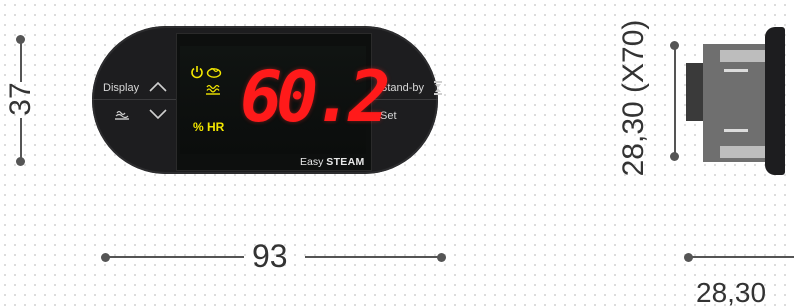 This screenshot has height=308, width=794. Describe the element at coordinates (158, 114) in the screenshot. I see `chevron-down-icon` at that location.